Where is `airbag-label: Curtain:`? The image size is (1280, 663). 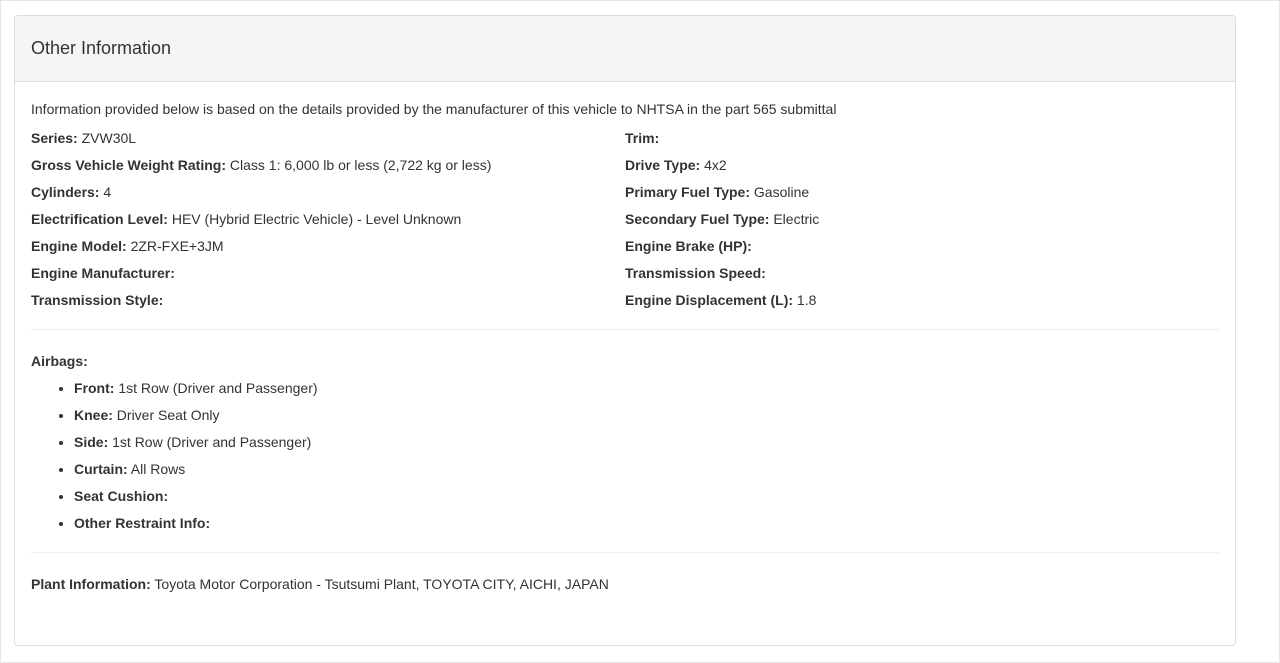 airbag-label: Curtain: is located at coordinates (101, 469).